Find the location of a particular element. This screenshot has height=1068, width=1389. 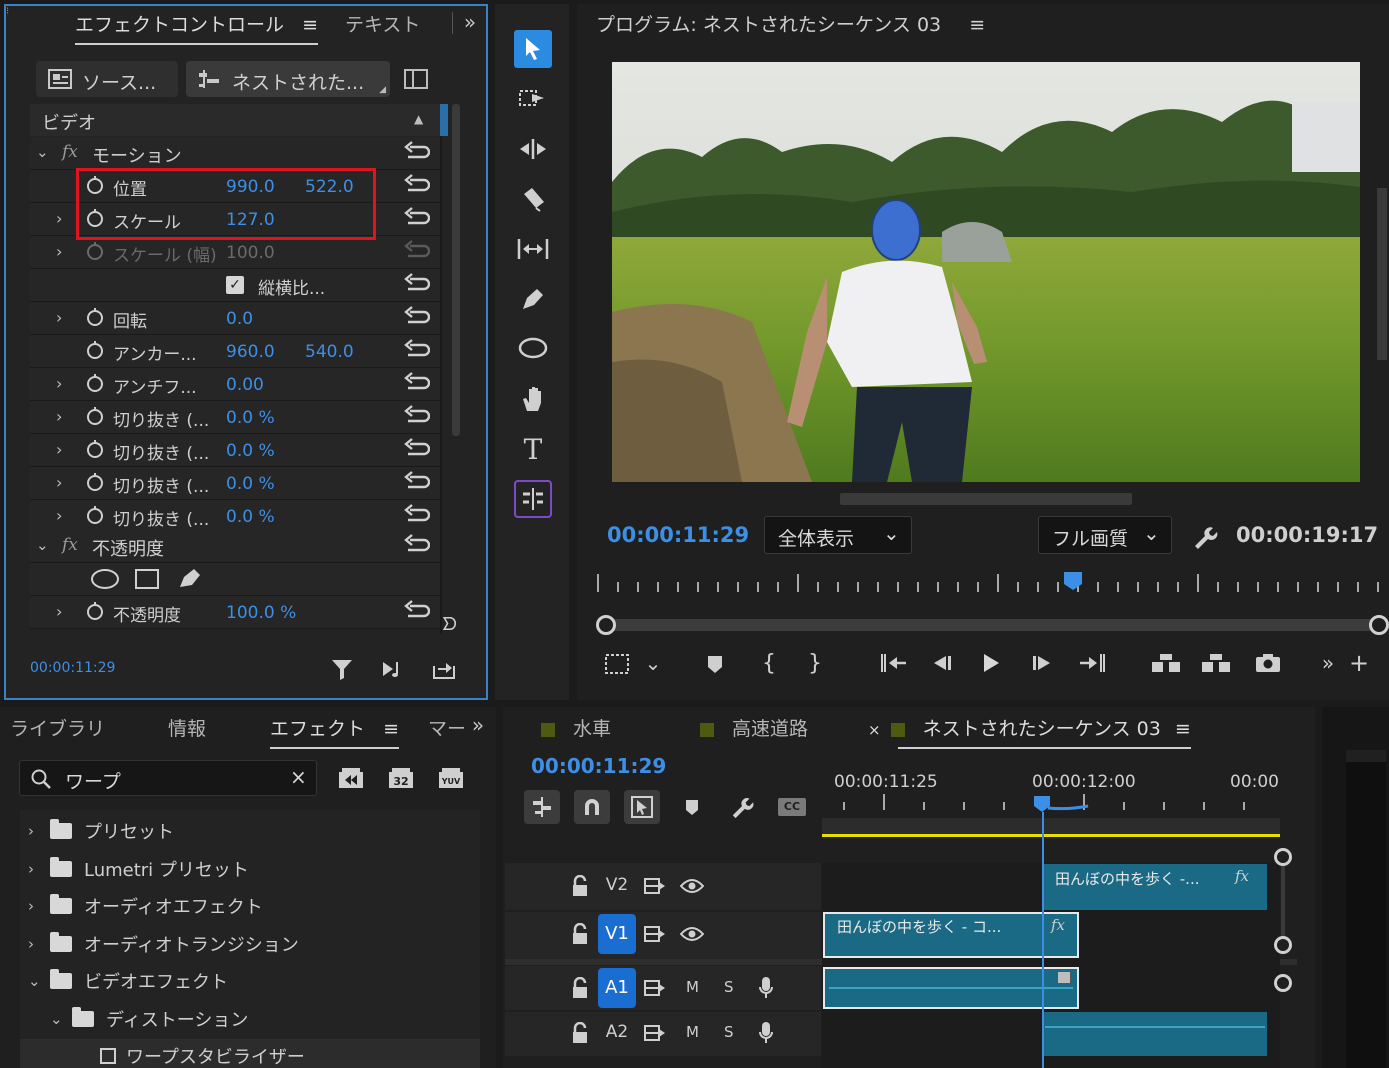

step-forward-icon is located at coordinates (1041, 663).